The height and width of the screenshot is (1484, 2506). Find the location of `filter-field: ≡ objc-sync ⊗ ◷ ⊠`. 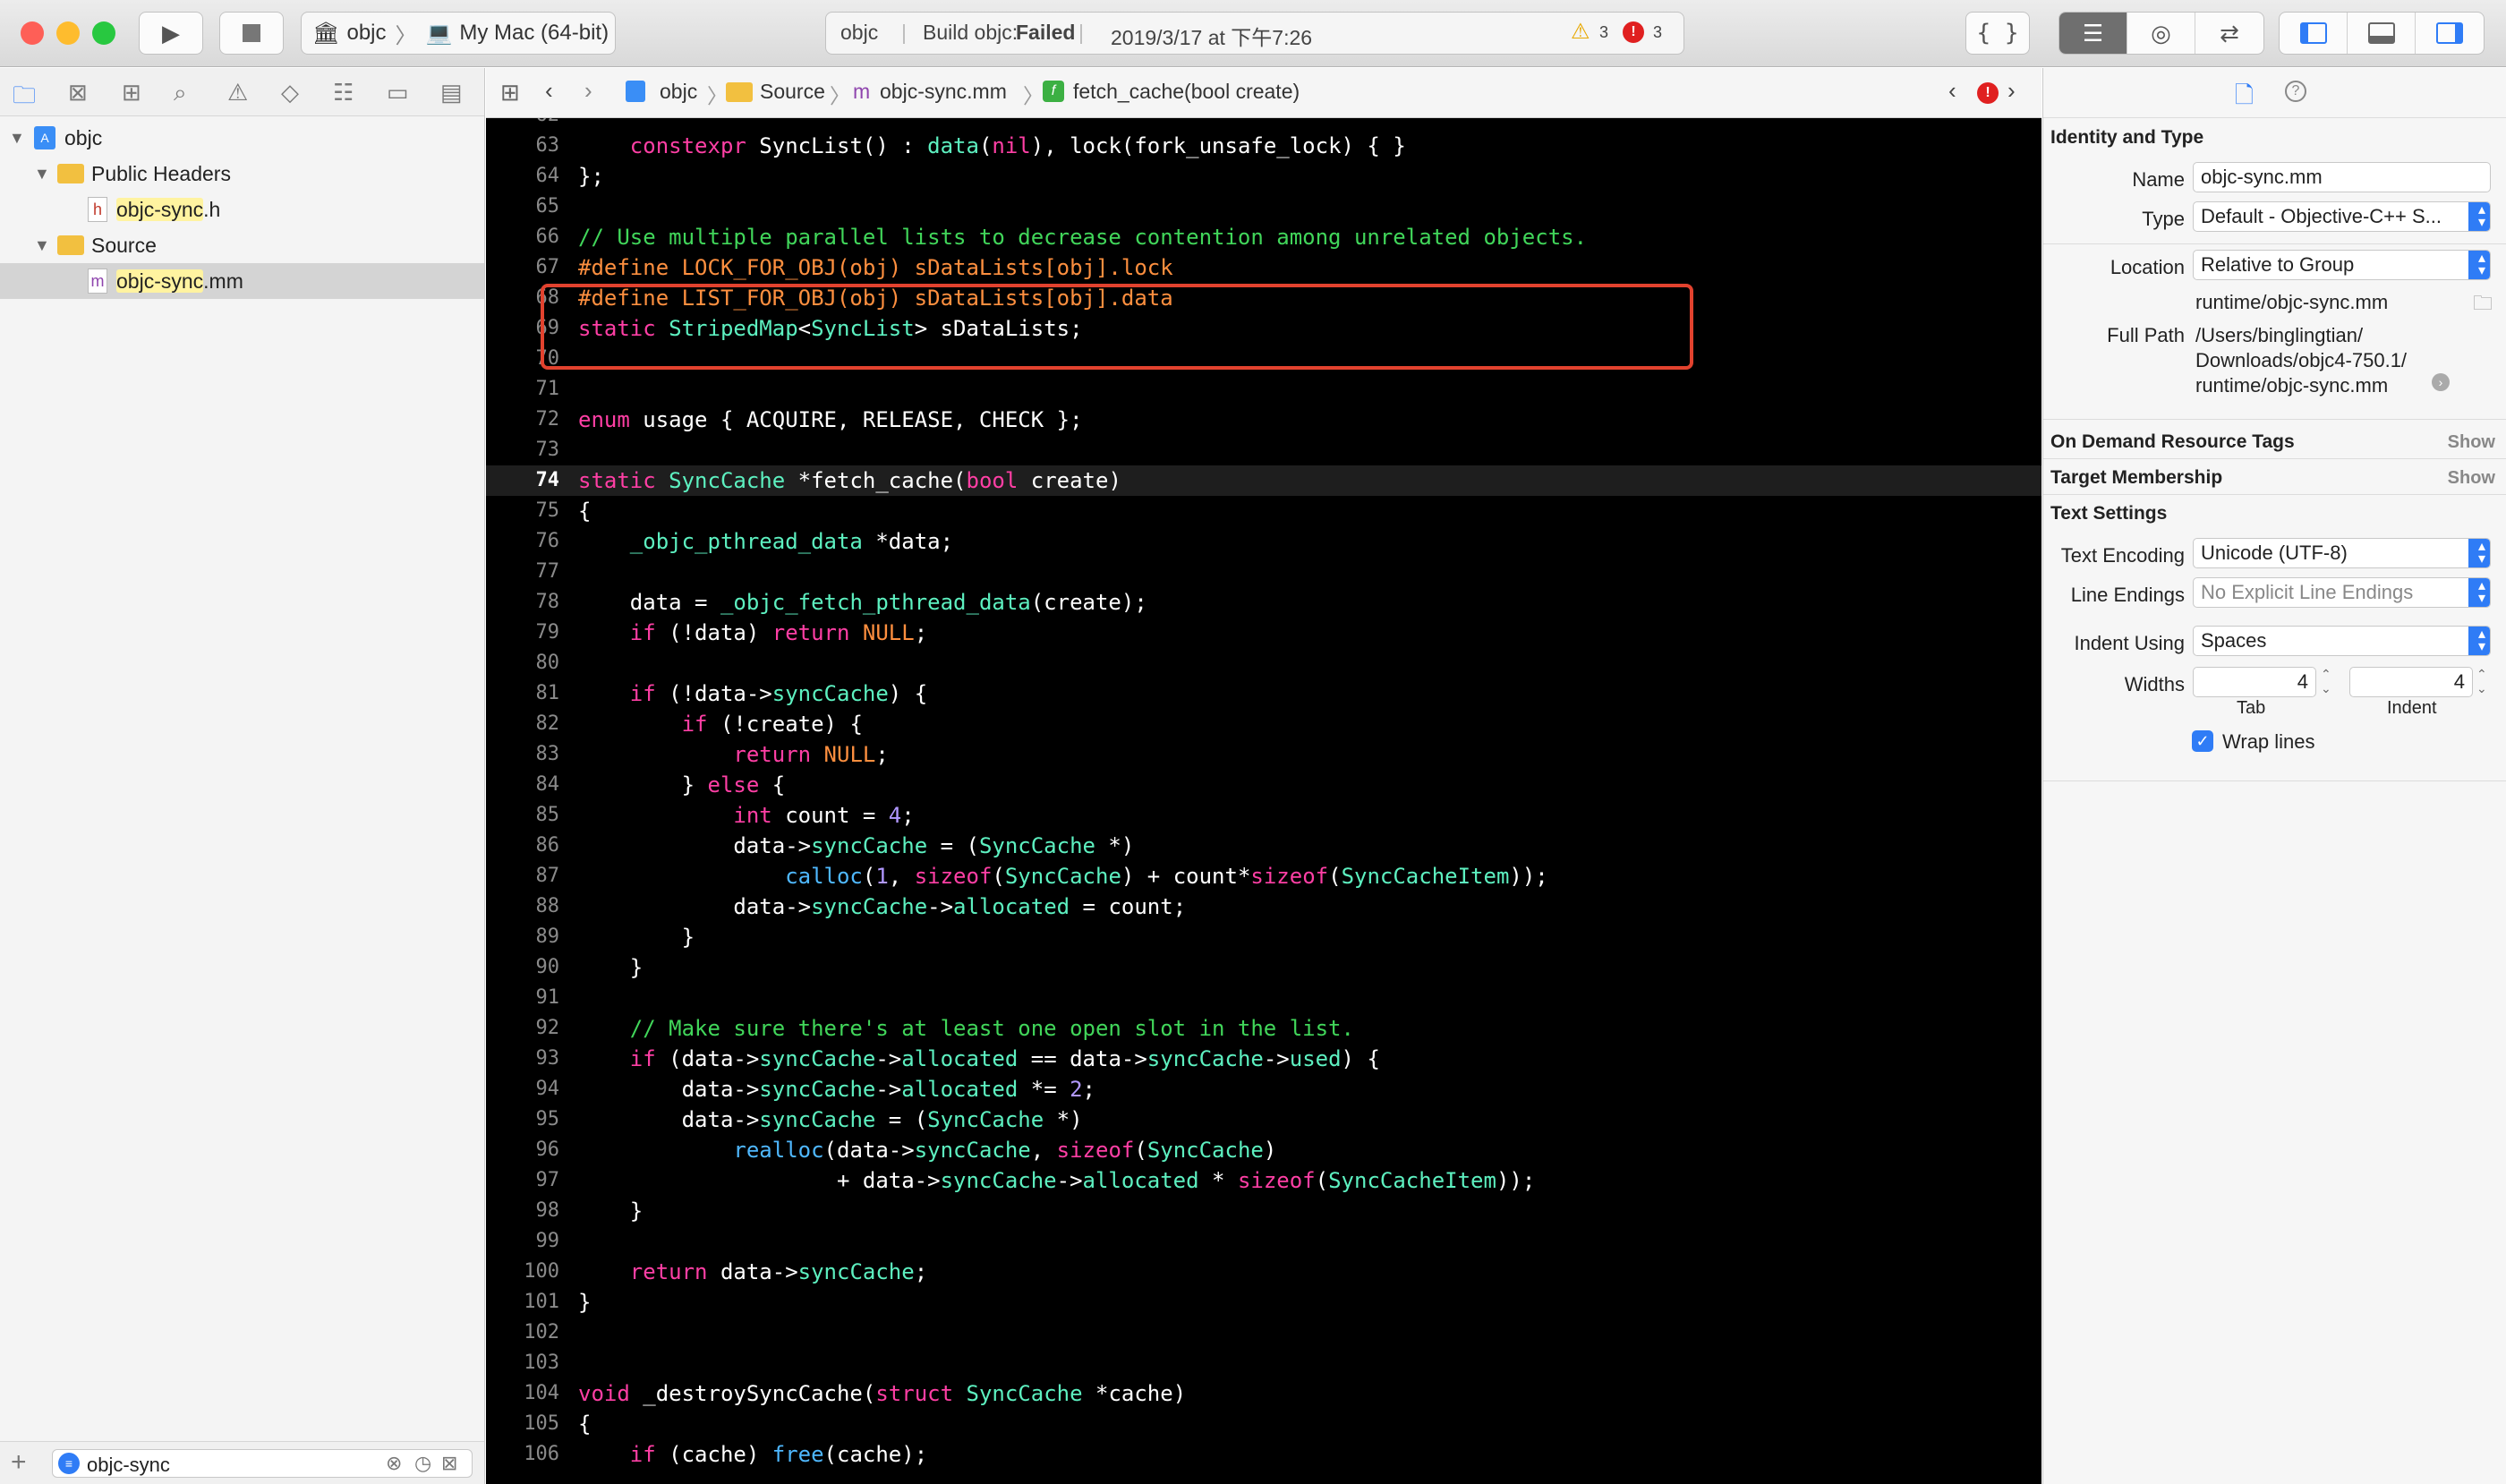

filter-field: ≡ objc-sync ⊗ ◷ ⊠ is located at coordinates (262, 1463).